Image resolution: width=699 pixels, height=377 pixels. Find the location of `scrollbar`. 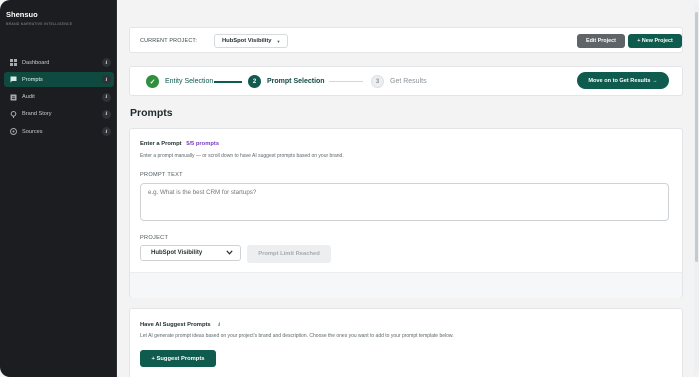

scrollbar is located at coordinates (696, 188).